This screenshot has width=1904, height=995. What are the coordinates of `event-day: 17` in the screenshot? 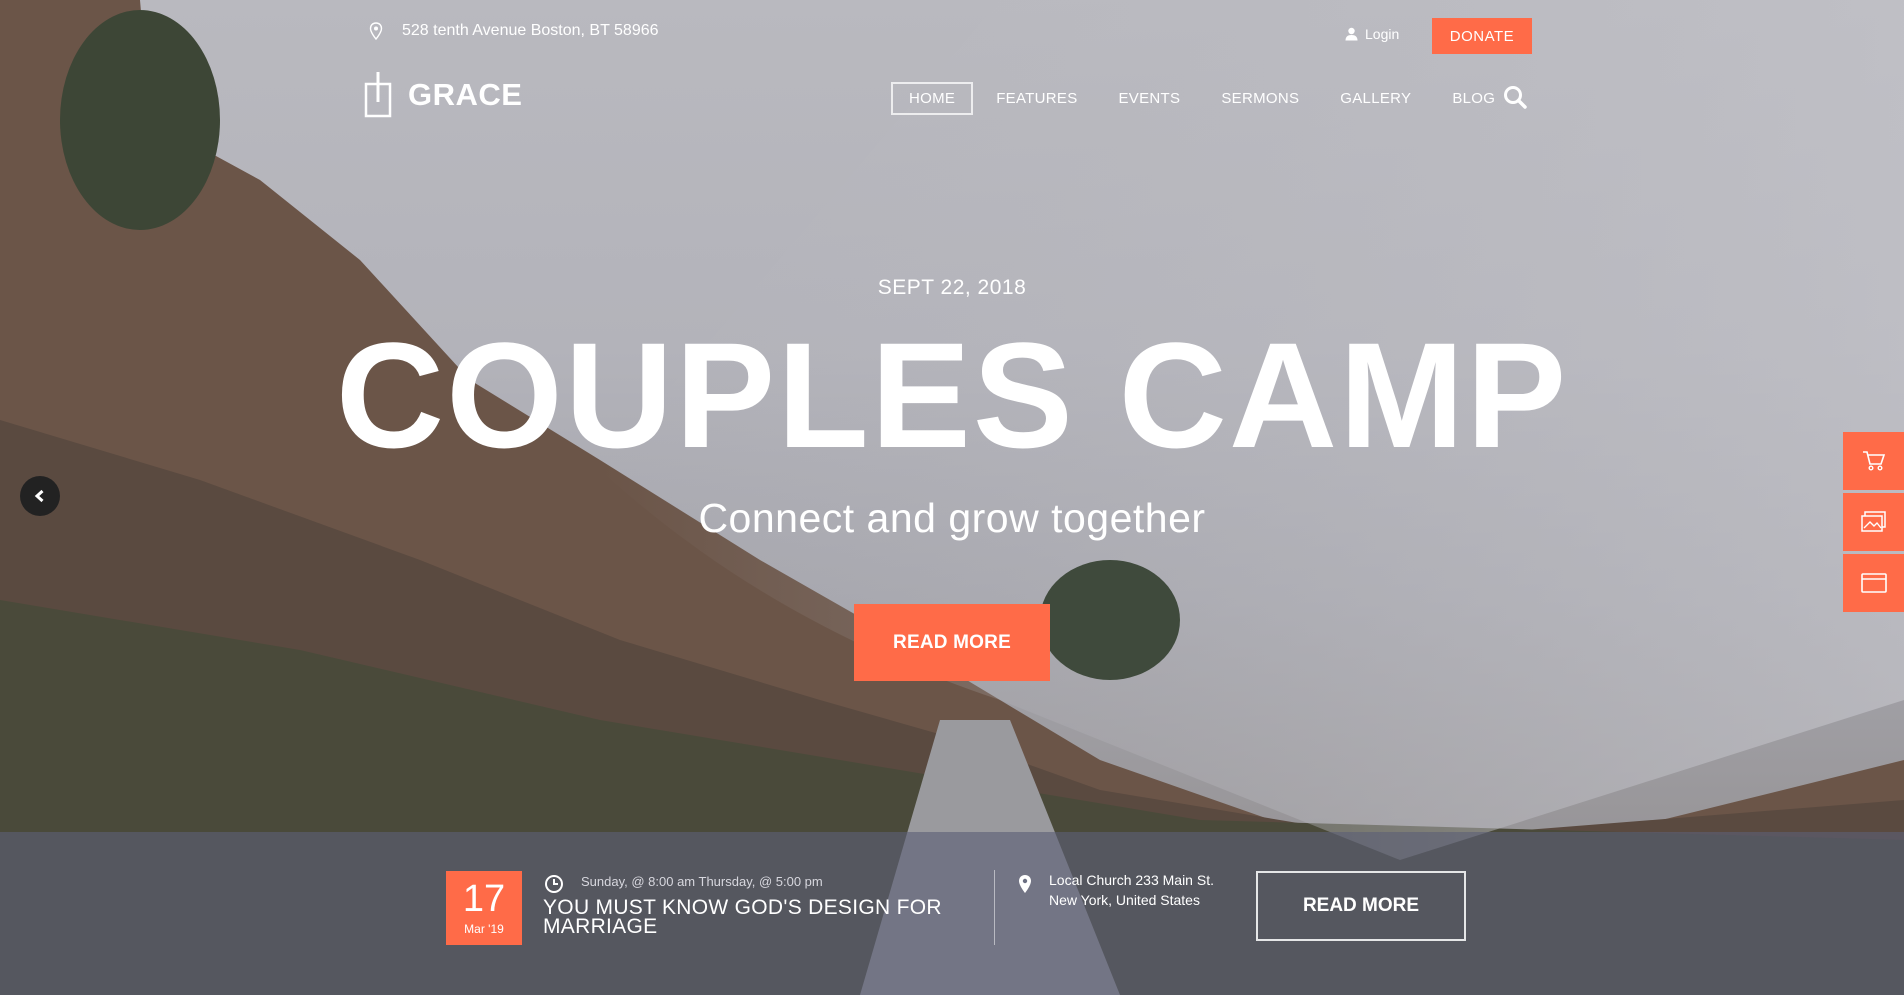 It's located at (484, 899).